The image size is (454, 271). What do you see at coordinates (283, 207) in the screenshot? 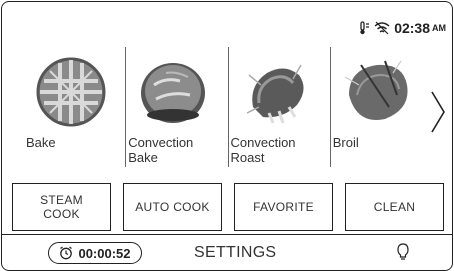
I see `favorite-button: FAVORITE` at bounding box center [283, 207].